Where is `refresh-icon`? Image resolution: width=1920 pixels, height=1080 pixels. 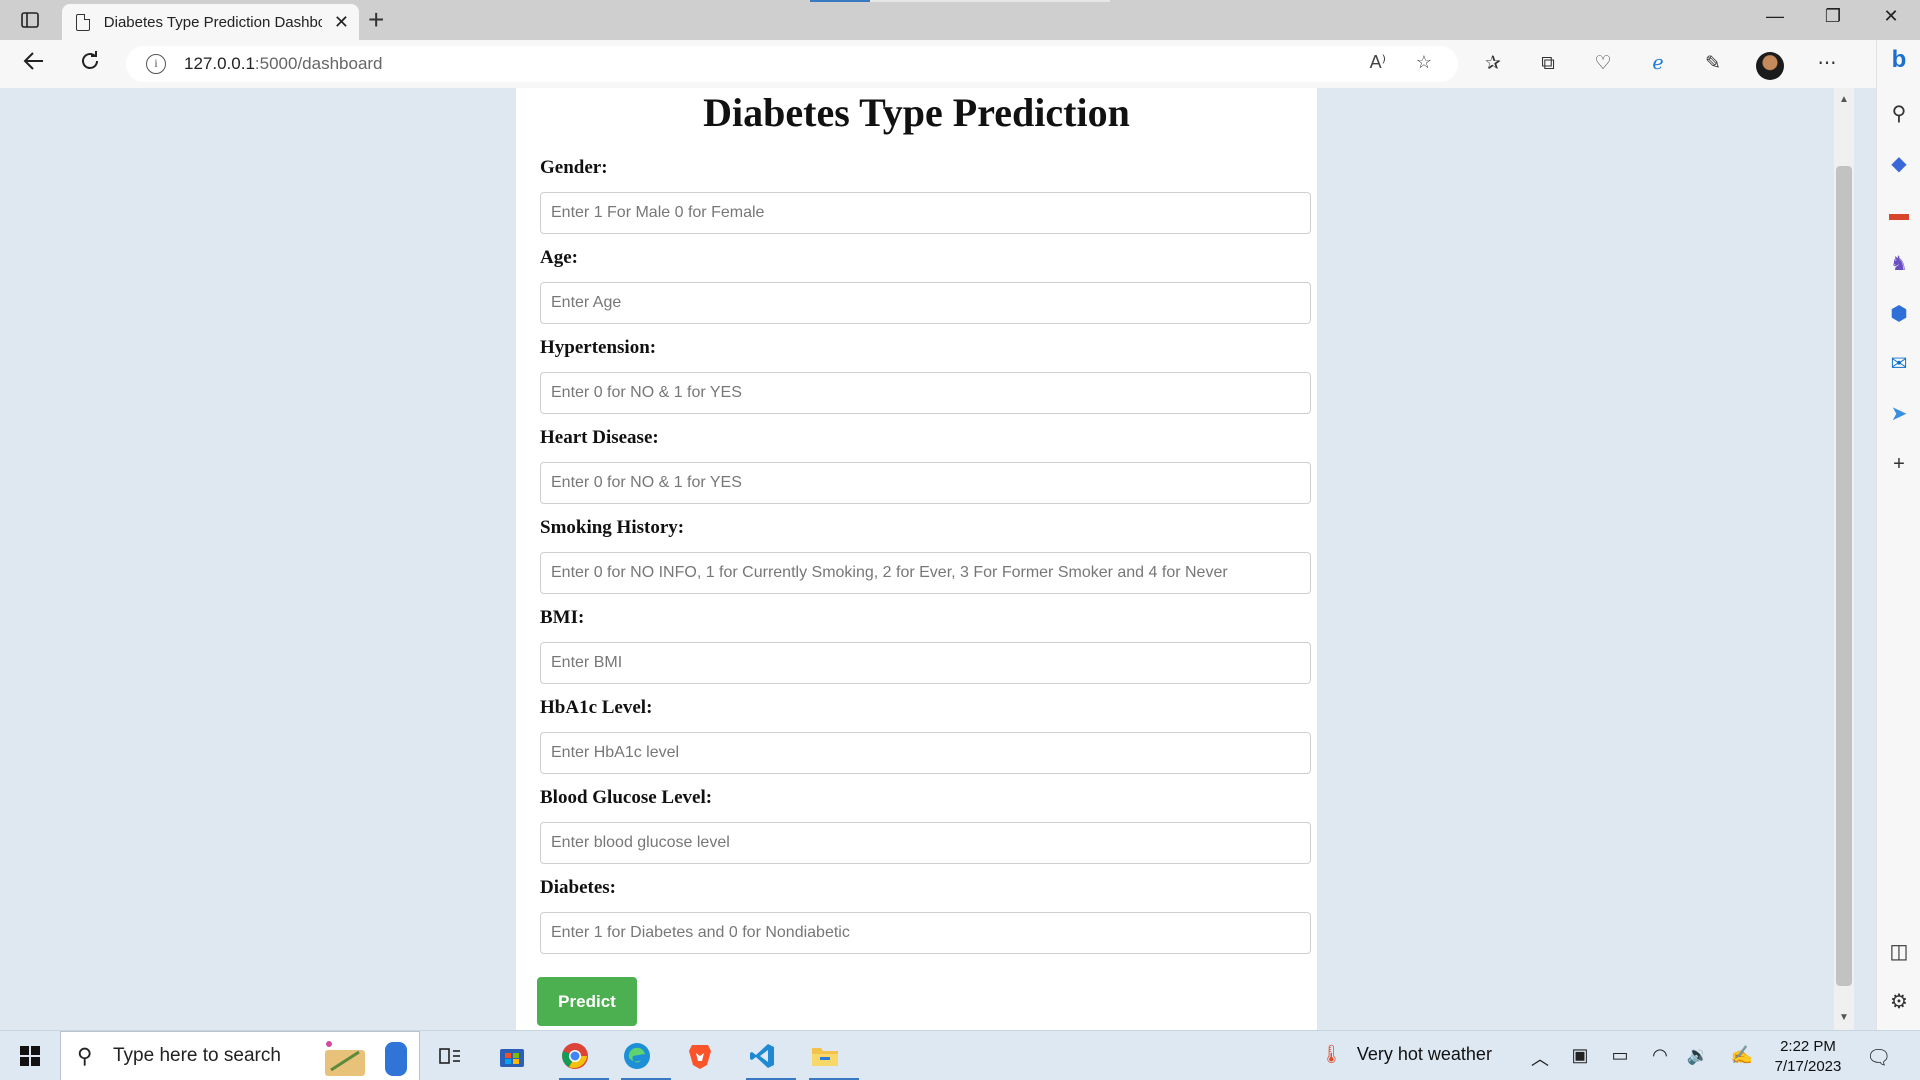 refresh-icon is located at coordinates (90, 64).